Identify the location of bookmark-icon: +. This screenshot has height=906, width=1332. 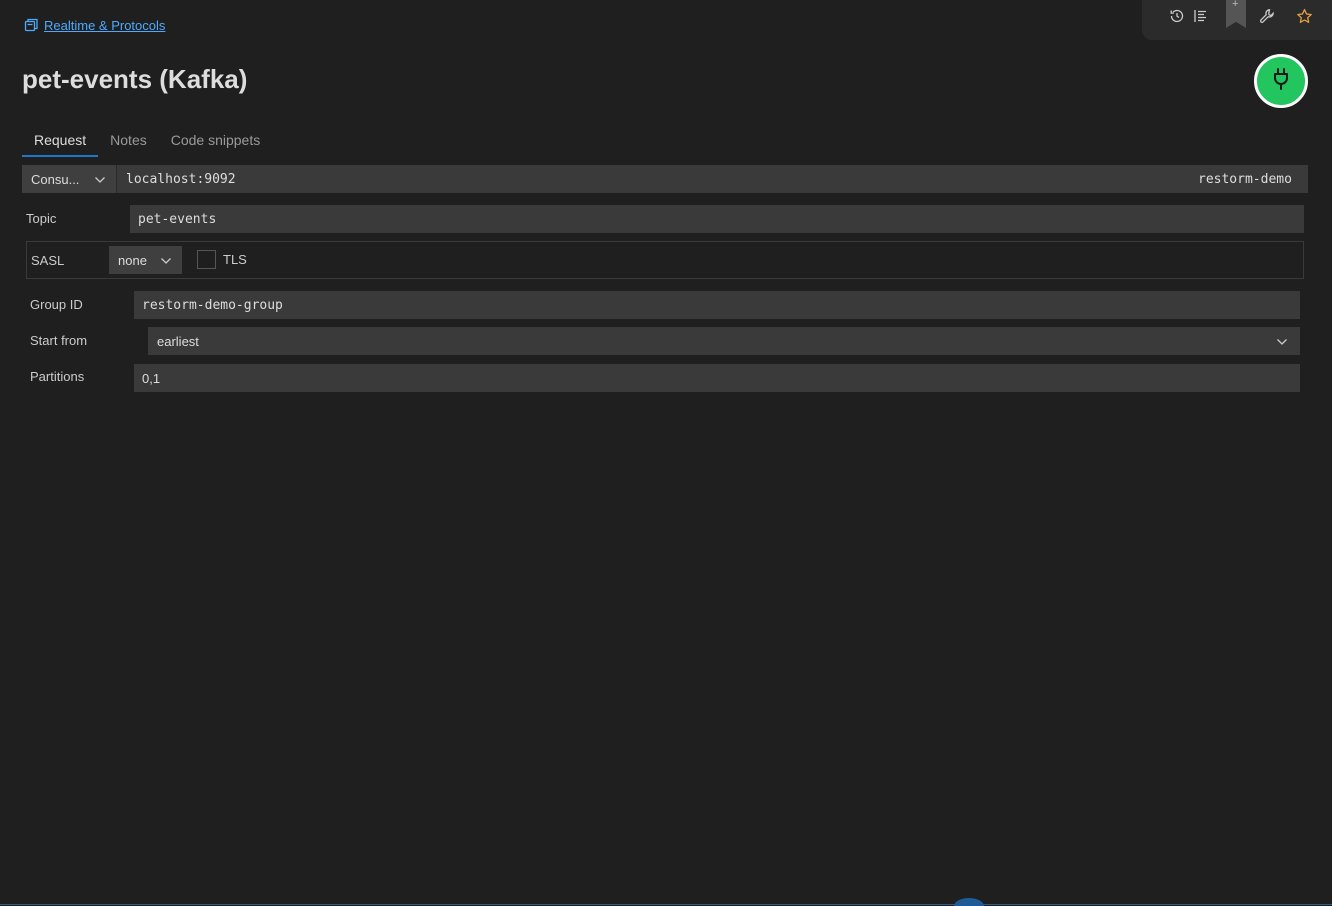
(1236, 14).